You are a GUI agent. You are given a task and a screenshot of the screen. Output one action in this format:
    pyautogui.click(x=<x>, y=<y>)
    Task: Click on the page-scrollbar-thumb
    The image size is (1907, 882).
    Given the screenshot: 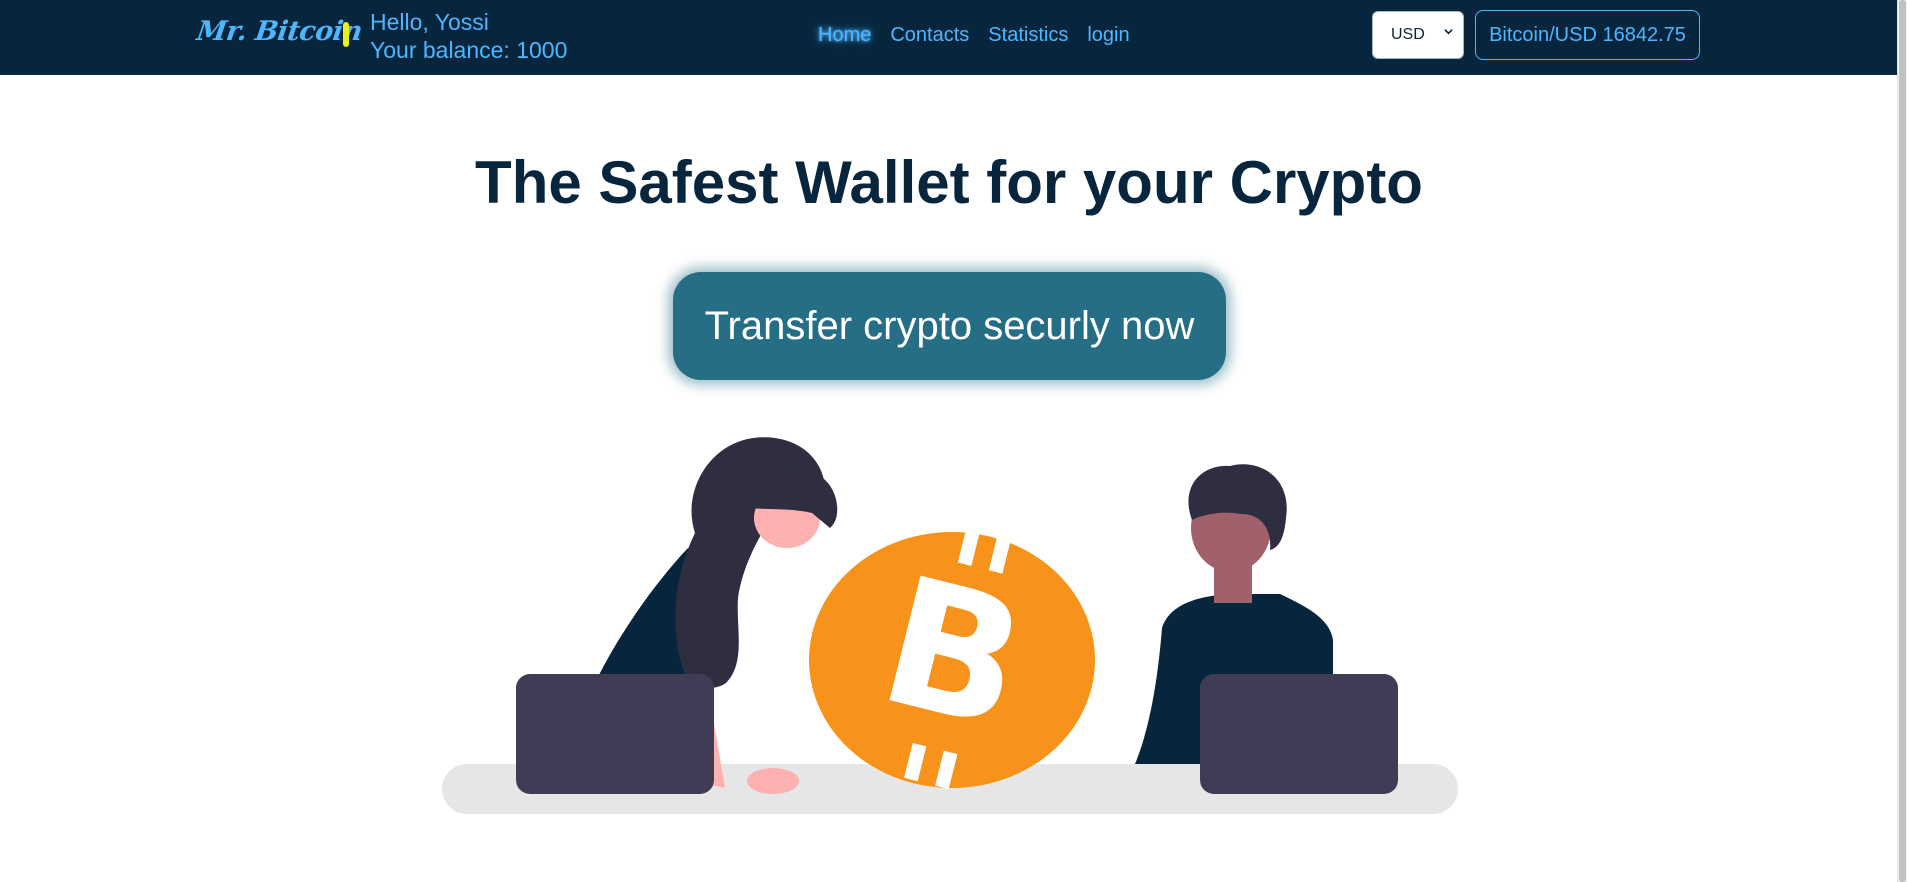 What is the action you would take?
    pyautogui.click(x=1902, y=441)
    